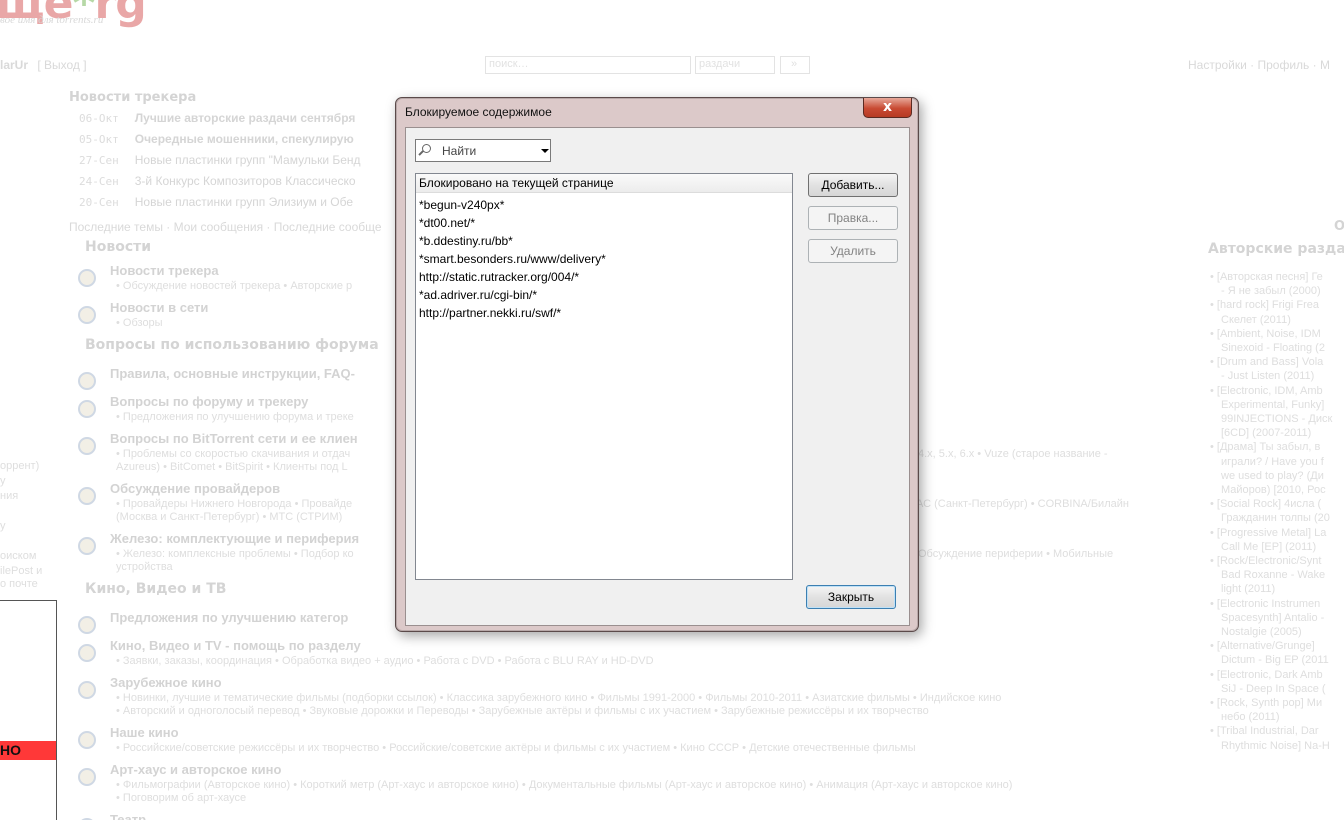  I want to click on forum-title: Вопросы по BitTorrent сети и ее клиен, so click(234, 438).